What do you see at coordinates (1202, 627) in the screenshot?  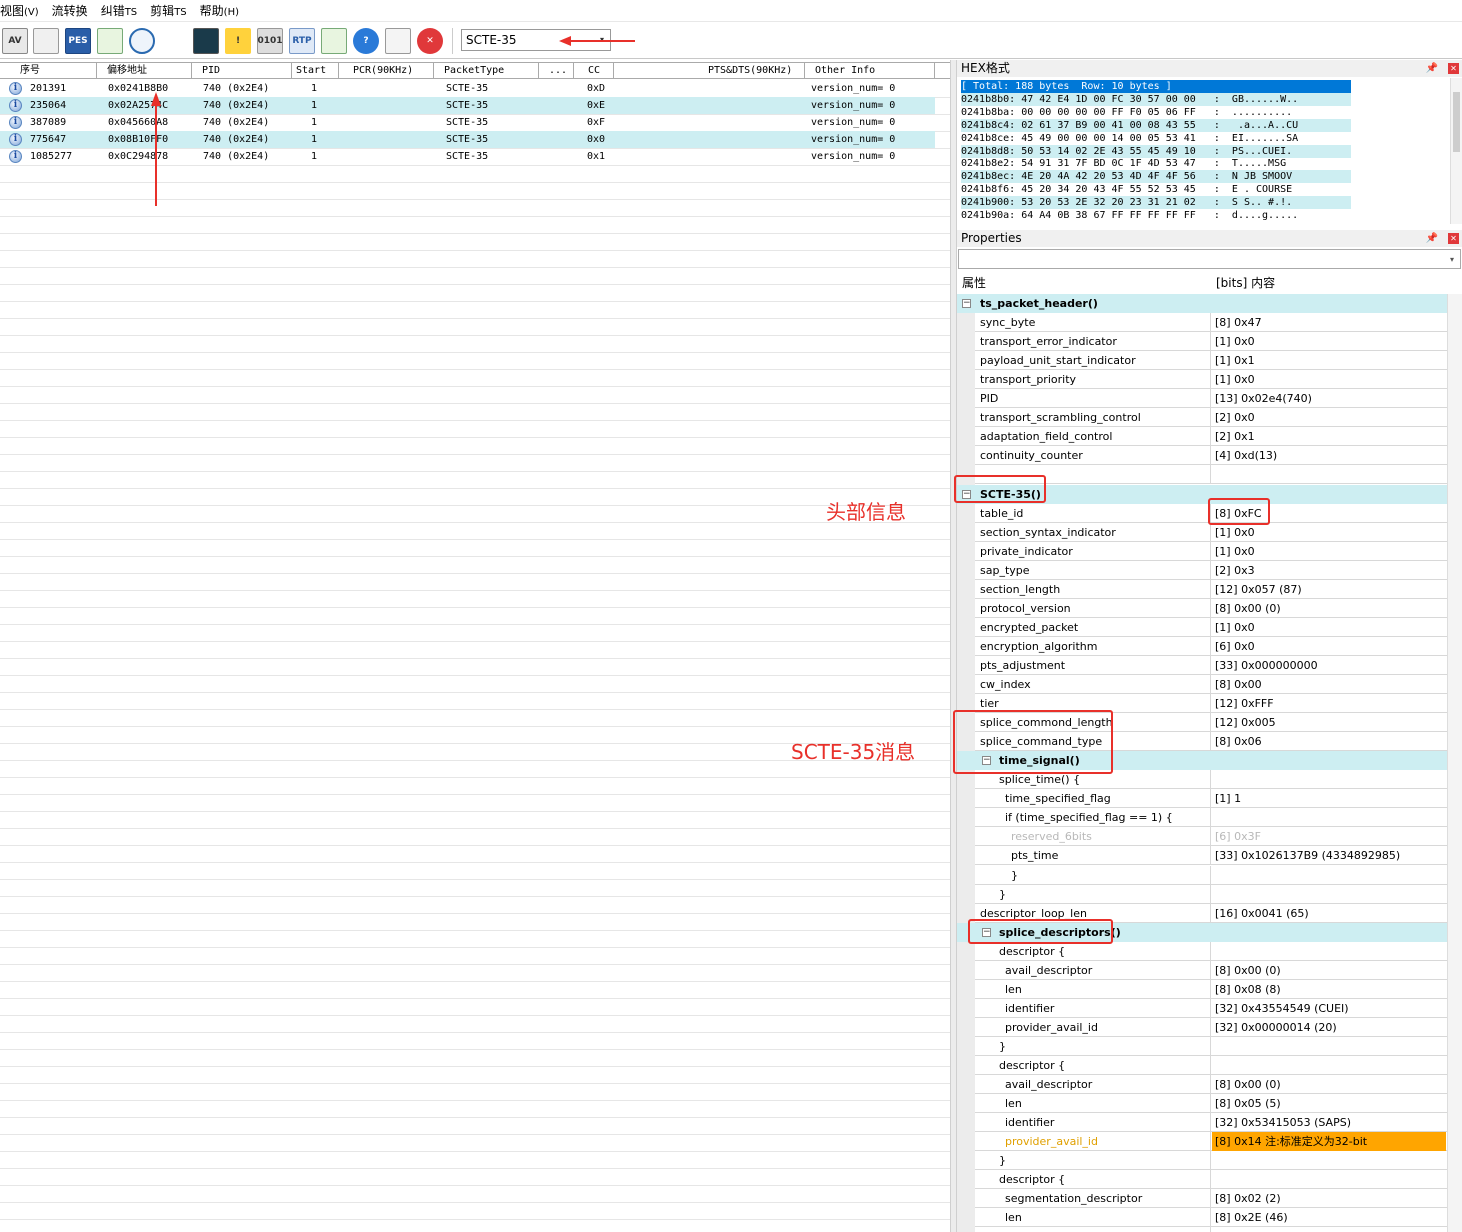 I see `property-row: encrypted_packet [1] 0x0` at bounding box center [1202, 627].